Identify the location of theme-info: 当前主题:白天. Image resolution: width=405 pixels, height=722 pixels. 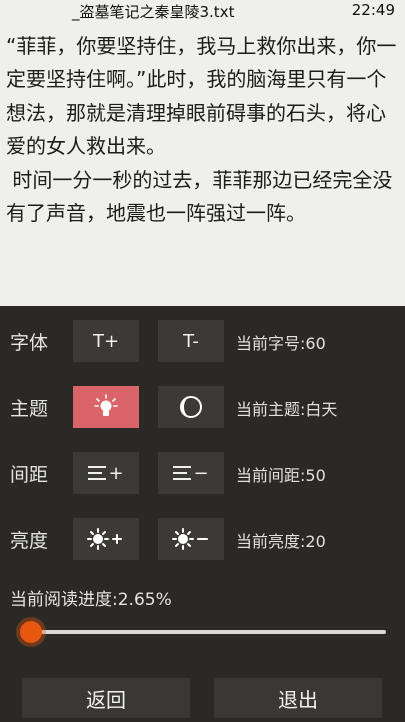
(287, 409).